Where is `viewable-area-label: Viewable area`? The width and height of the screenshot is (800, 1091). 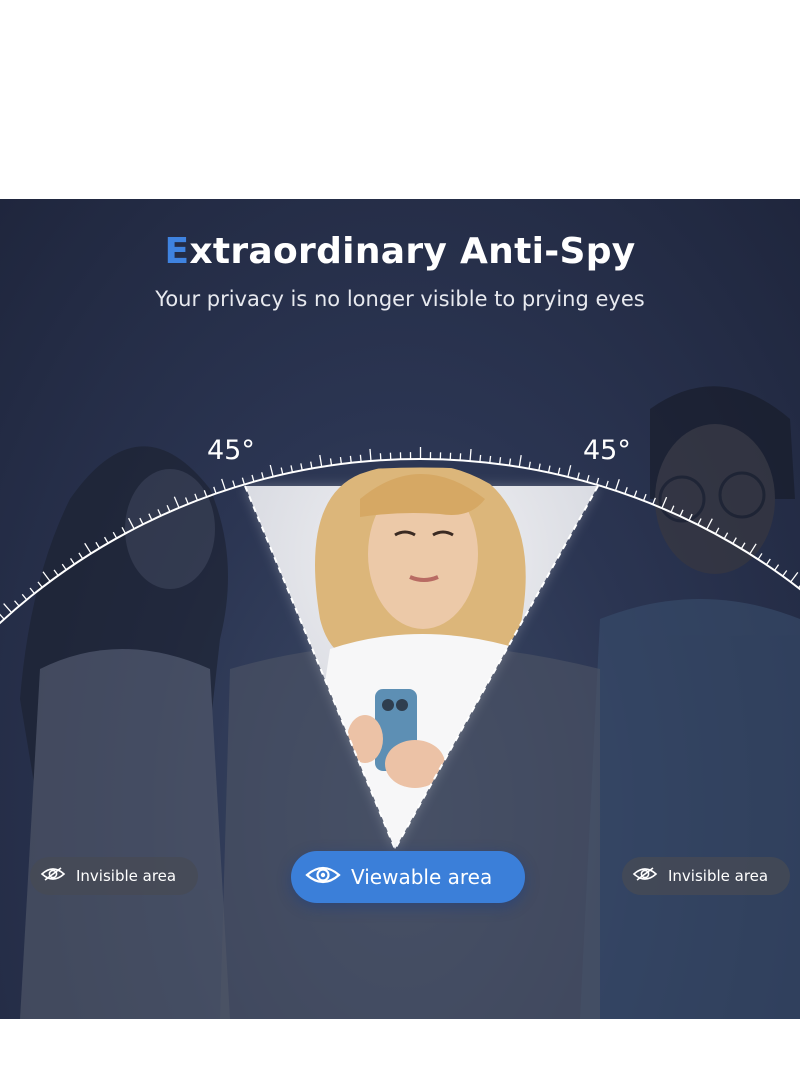 viewable-area-label: Viewable area is located at coordinates (422, 877).